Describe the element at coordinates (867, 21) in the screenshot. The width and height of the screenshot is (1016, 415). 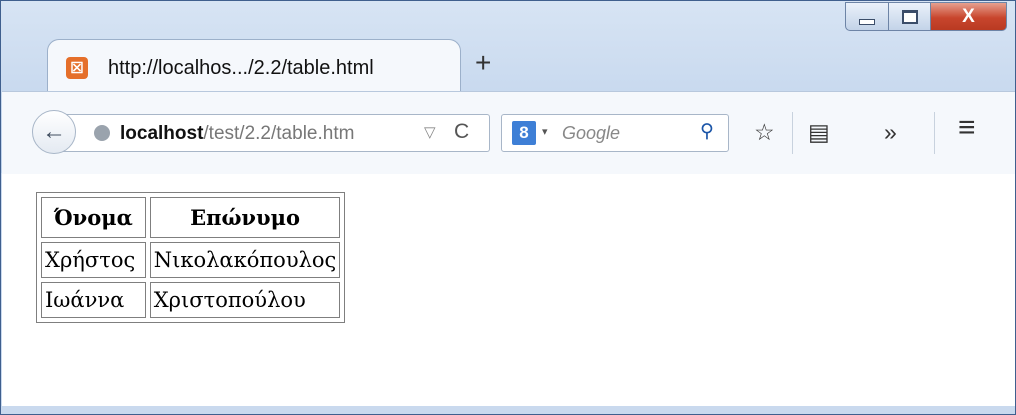
I see `minimize-icon` at that location.